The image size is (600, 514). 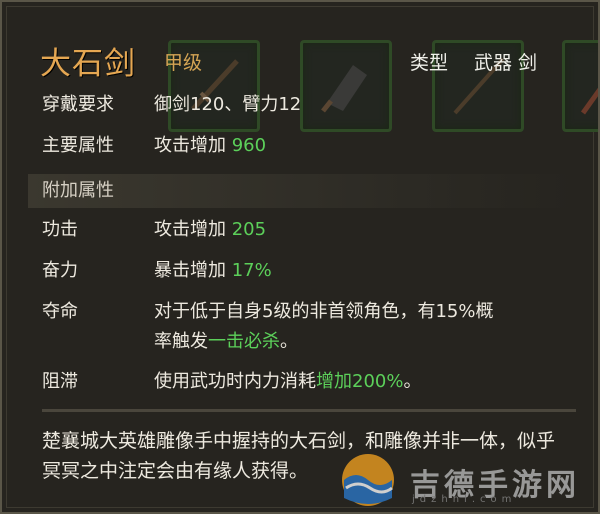 I want to click on extra-highlight: 增加200%, so click(x=360, y=381).